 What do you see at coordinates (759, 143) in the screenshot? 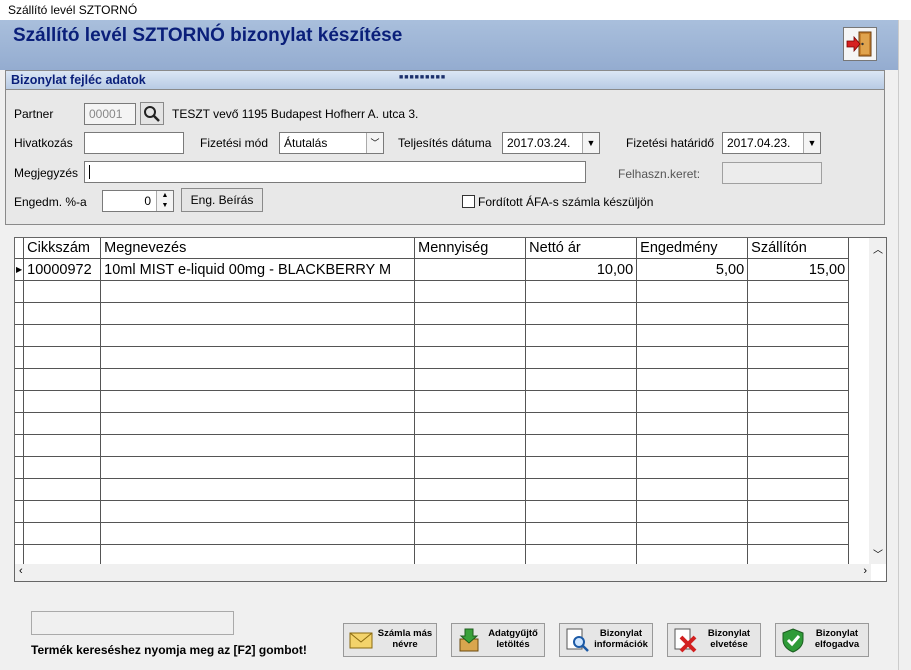
I see `hatarido-value: 2017.04.23.` at bounding box center [759, 143].